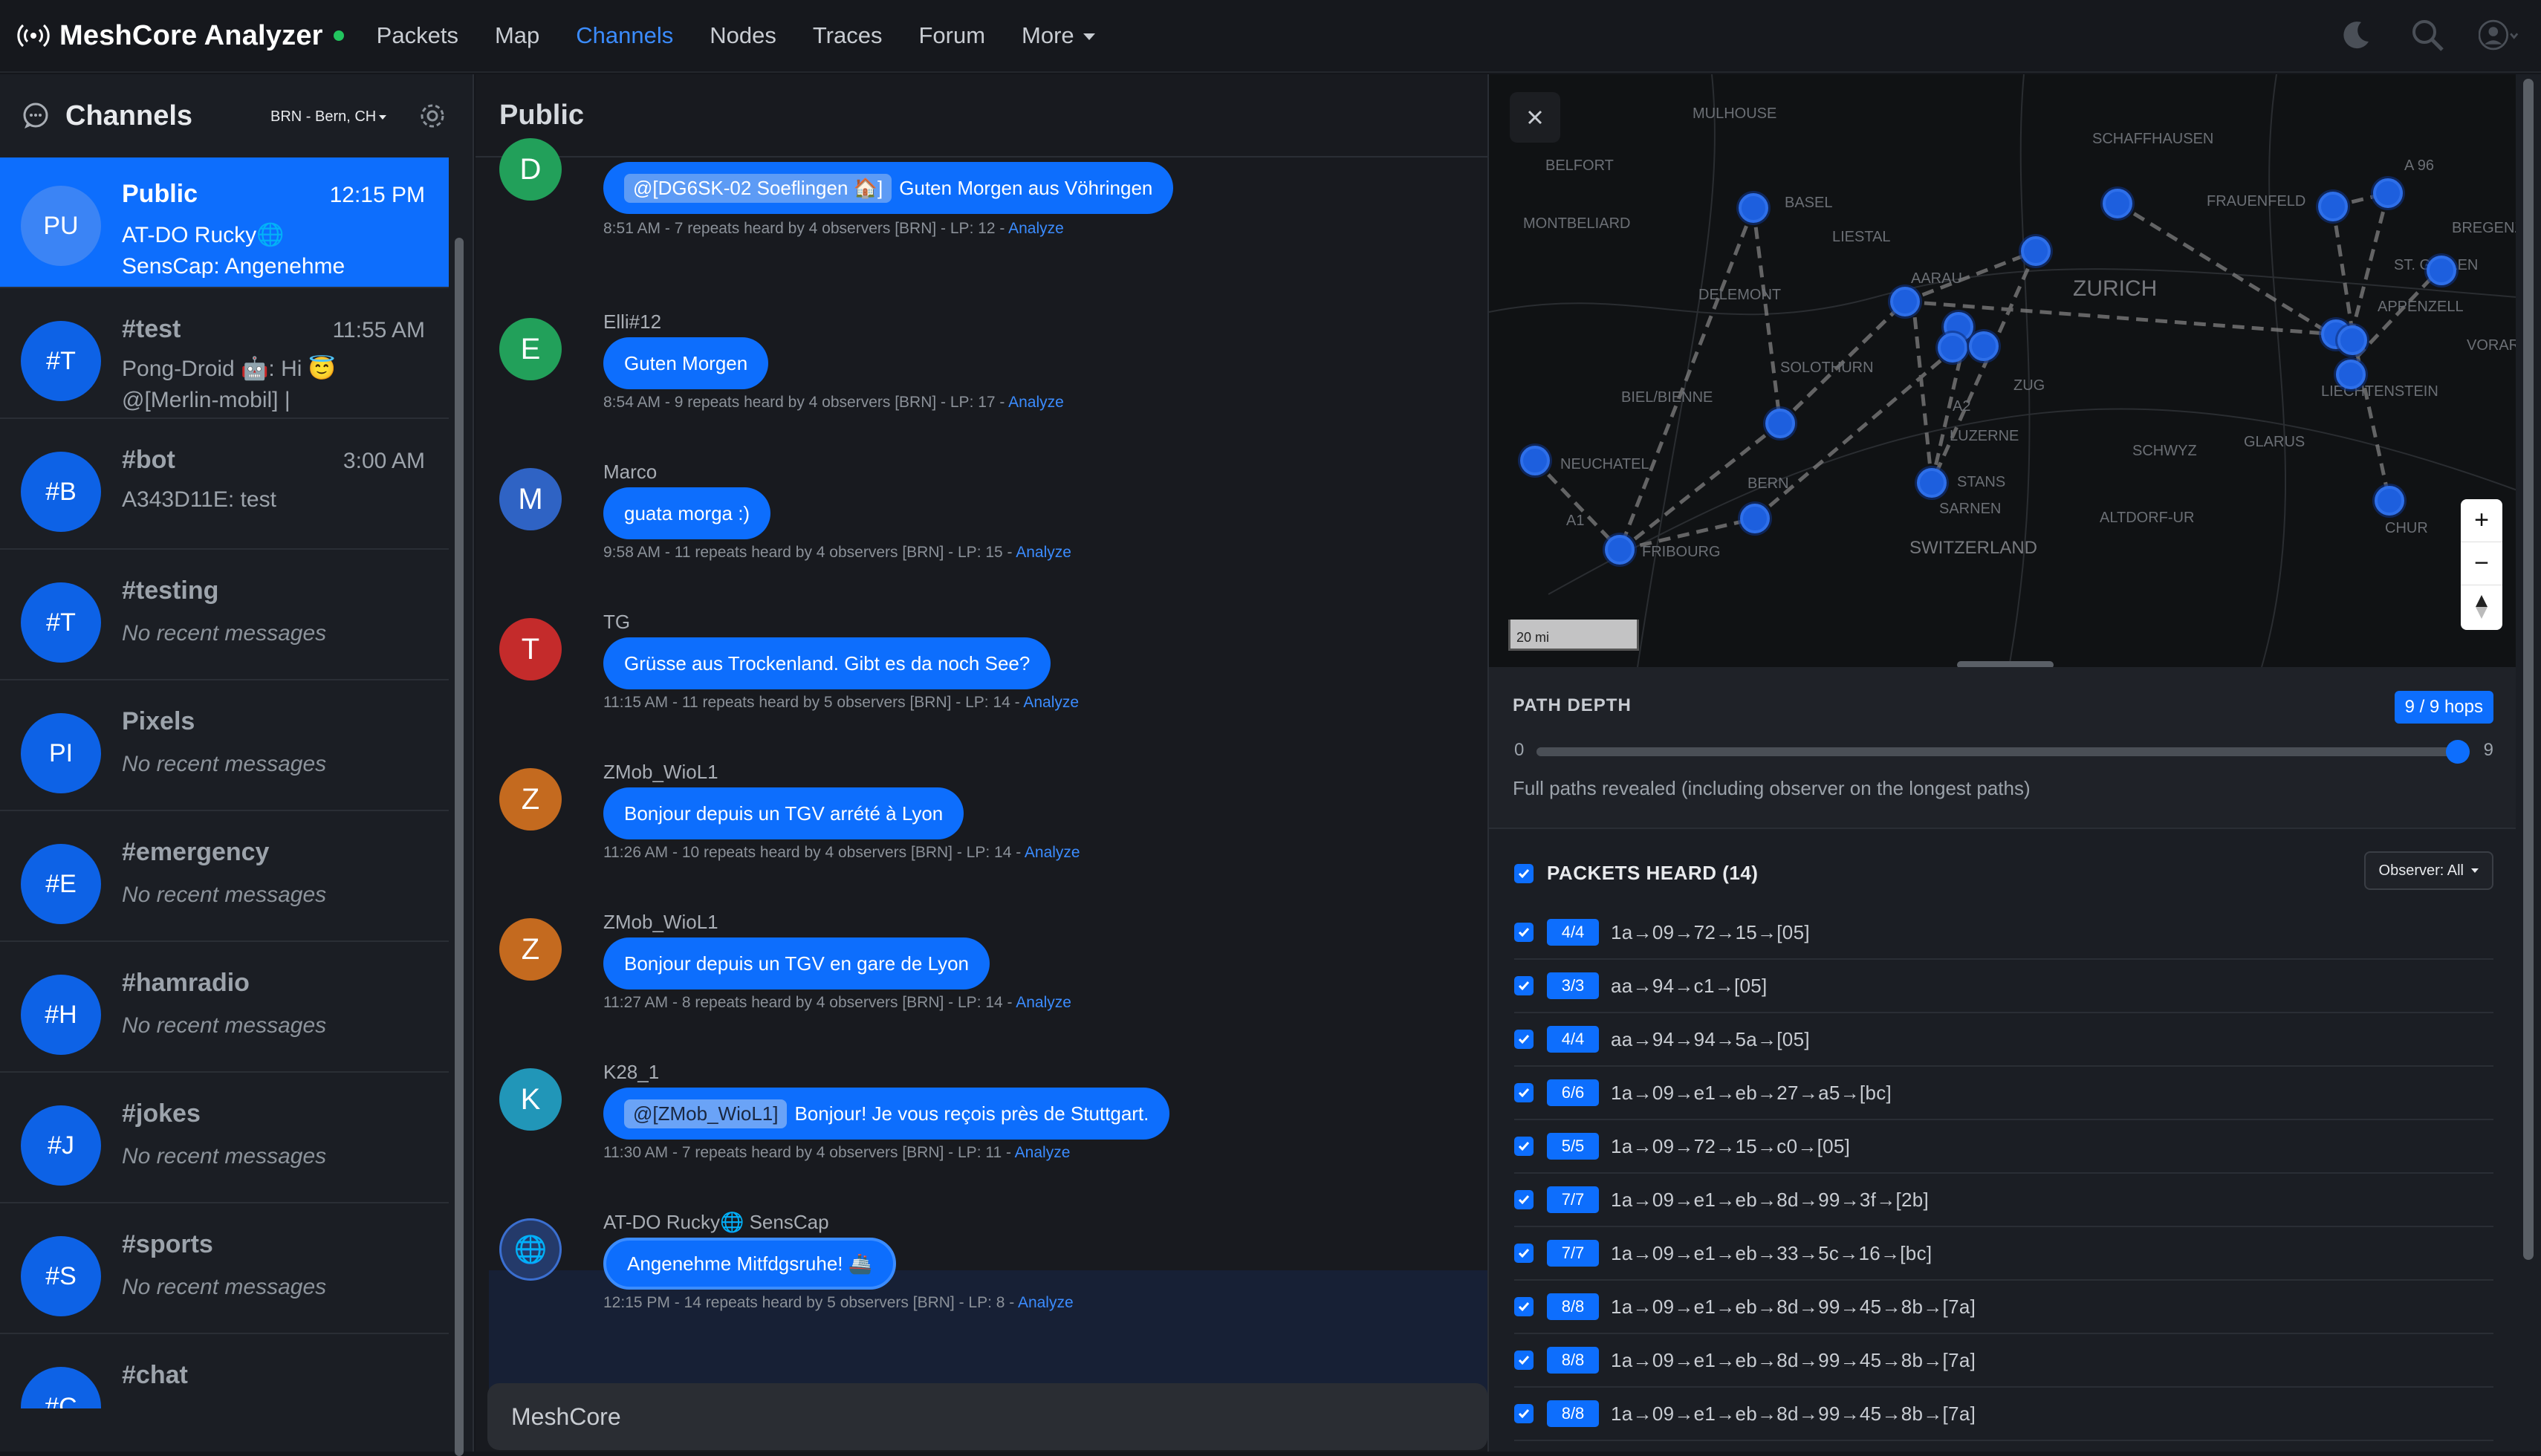  What do you see at coordinates (686, 363) in the screenshot?
I see `message-bubble: Guten Morgen` at bounding box center [686, 363].